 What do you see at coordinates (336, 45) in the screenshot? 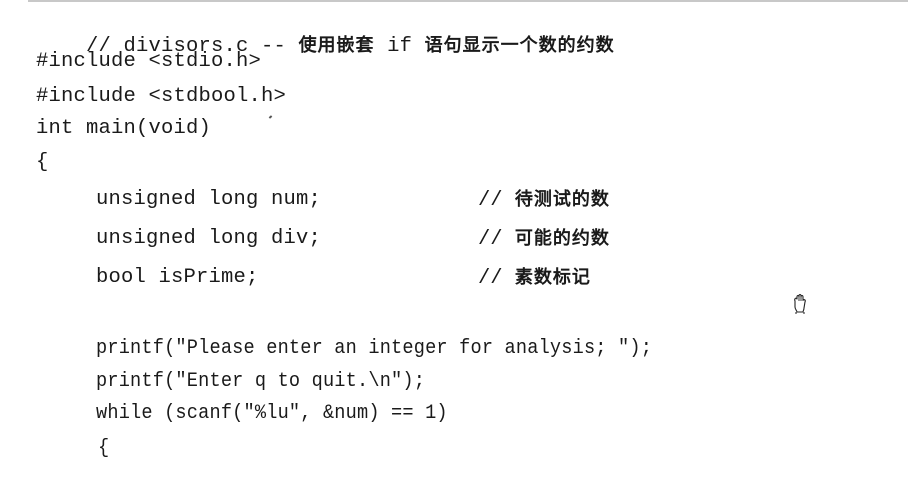
I see `header-comment-cjk-a: 使用嵌套` at bounding box center [336, 45].